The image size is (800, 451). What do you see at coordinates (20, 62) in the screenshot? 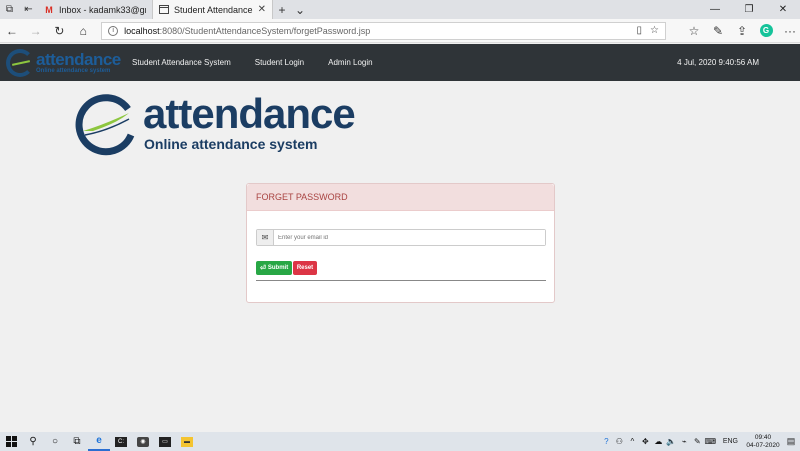
I see `logo-mark-icon` at bounding box center [20, 62].